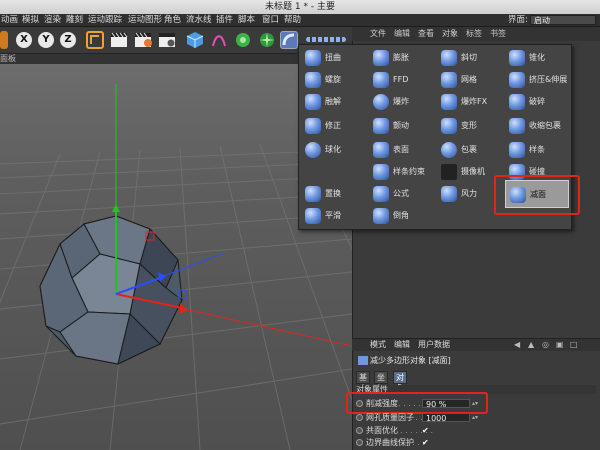 The height and width of the screenshot is (450, 600). Describe the element at coordinates (334, 216) in the screenshot. I see `deformer-smoothing: 平滑` at that location.